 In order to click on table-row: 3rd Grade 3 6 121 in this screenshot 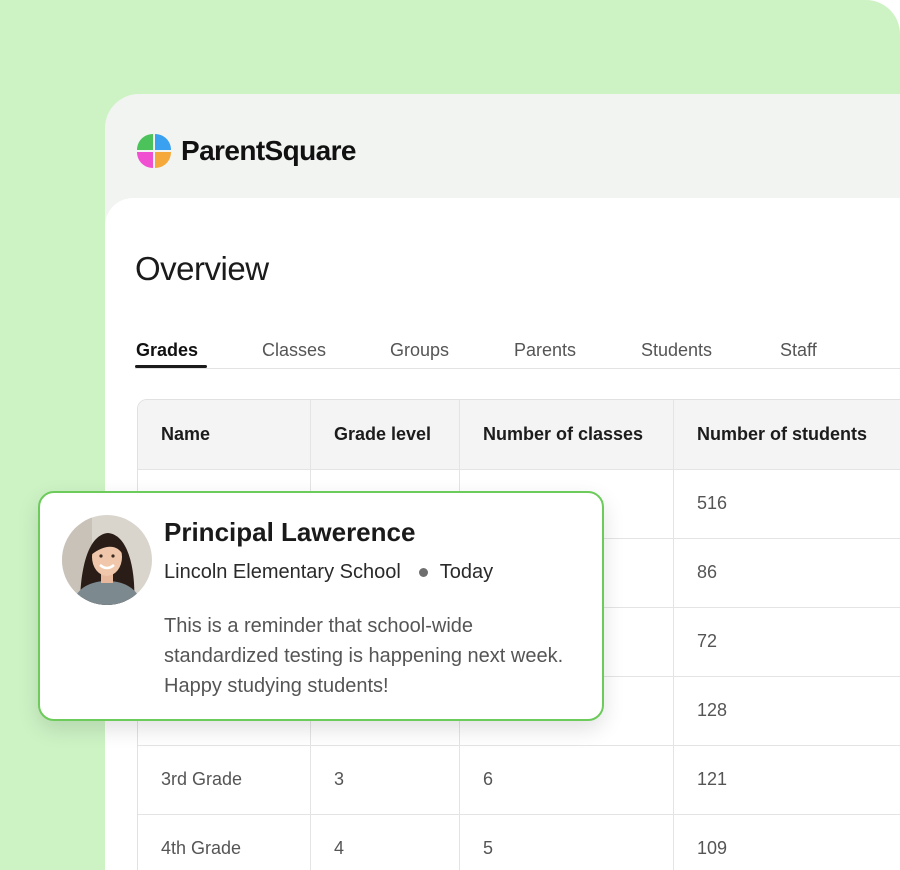, I will do `click(519, 780)`.